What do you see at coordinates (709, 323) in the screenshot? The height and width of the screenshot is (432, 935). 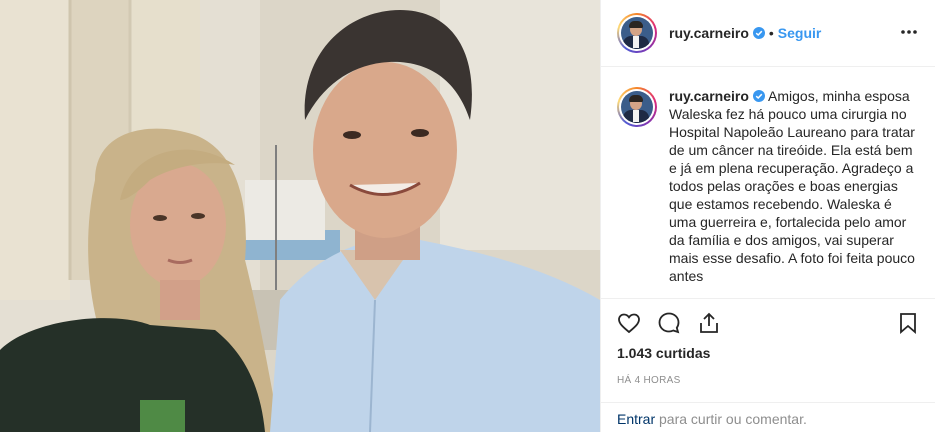 I see `share-icon` at bounding box center [709, 323].